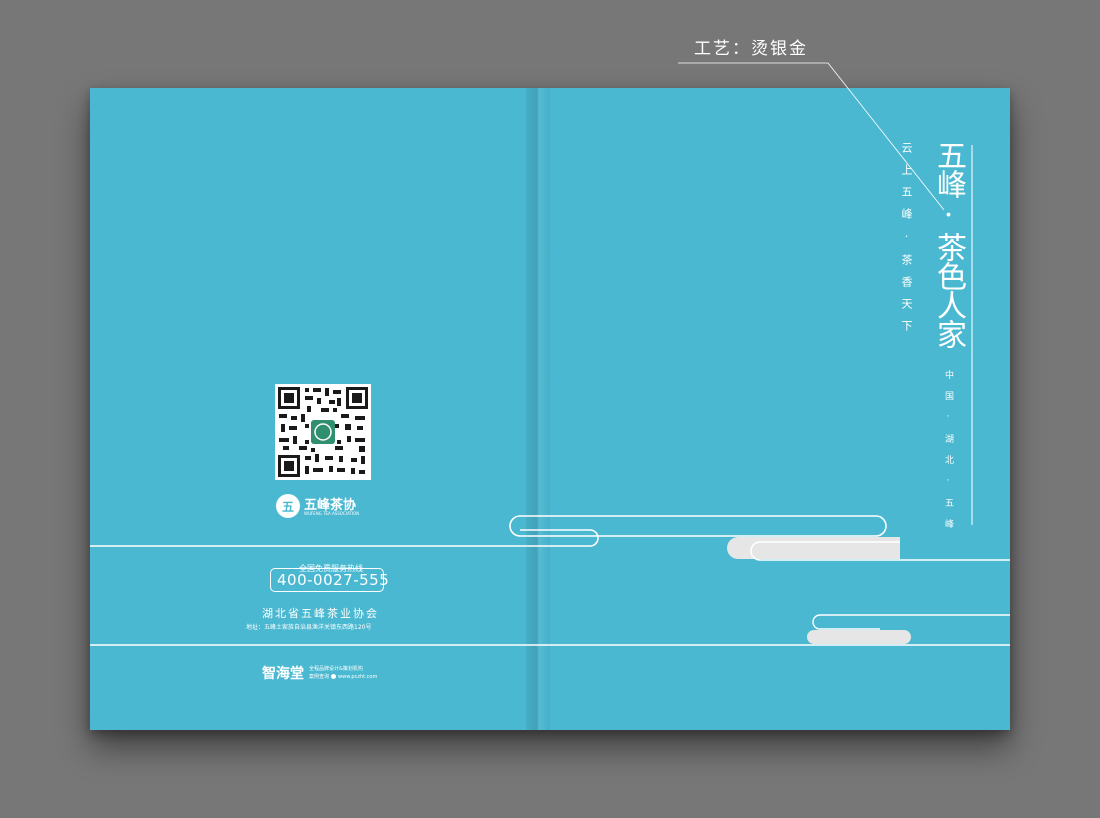 This screenshot has width=1100, height=818. What do you see at coordinates (334, 676) in the screenshot?
I see `globe-icon` at bounding box center [334, 676].